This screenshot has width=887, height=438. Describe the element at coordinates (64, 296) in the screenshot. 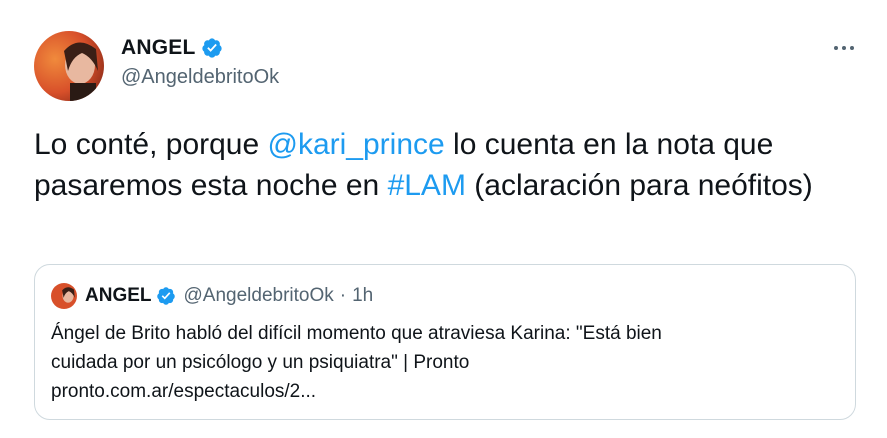

I see `quoted-author-avatar` at that location.